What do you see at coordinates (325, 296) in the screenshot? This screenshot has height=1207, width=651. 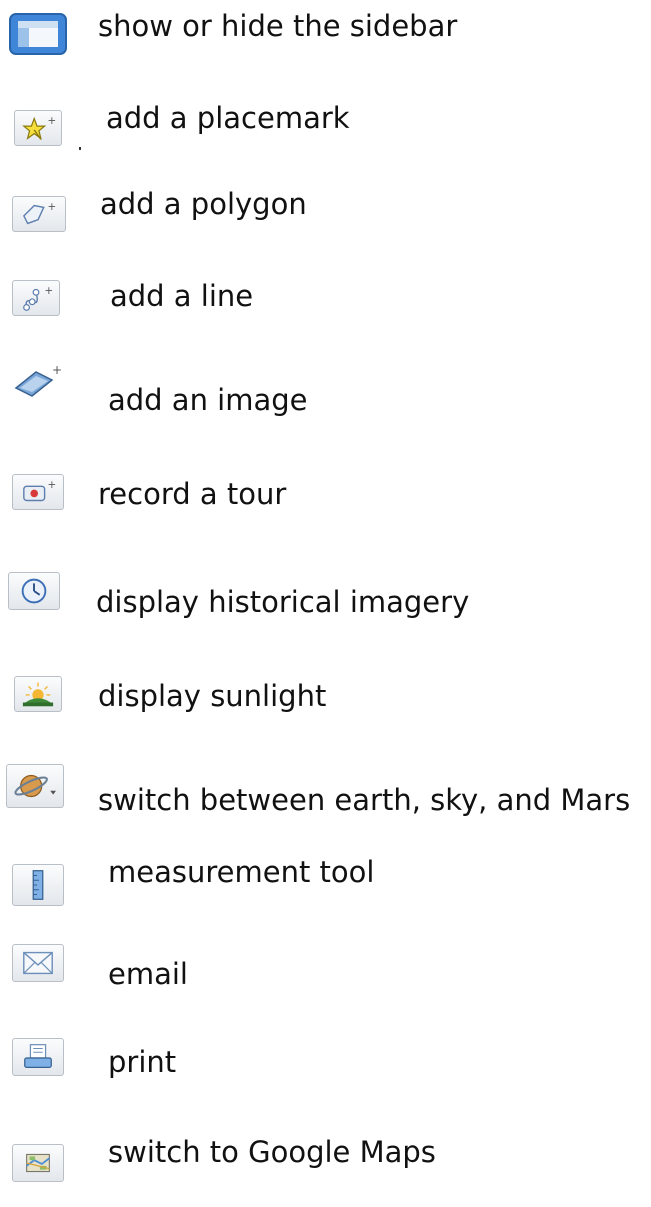 I see `legend-row-line: + add a line` at bounding box center [325, 296].